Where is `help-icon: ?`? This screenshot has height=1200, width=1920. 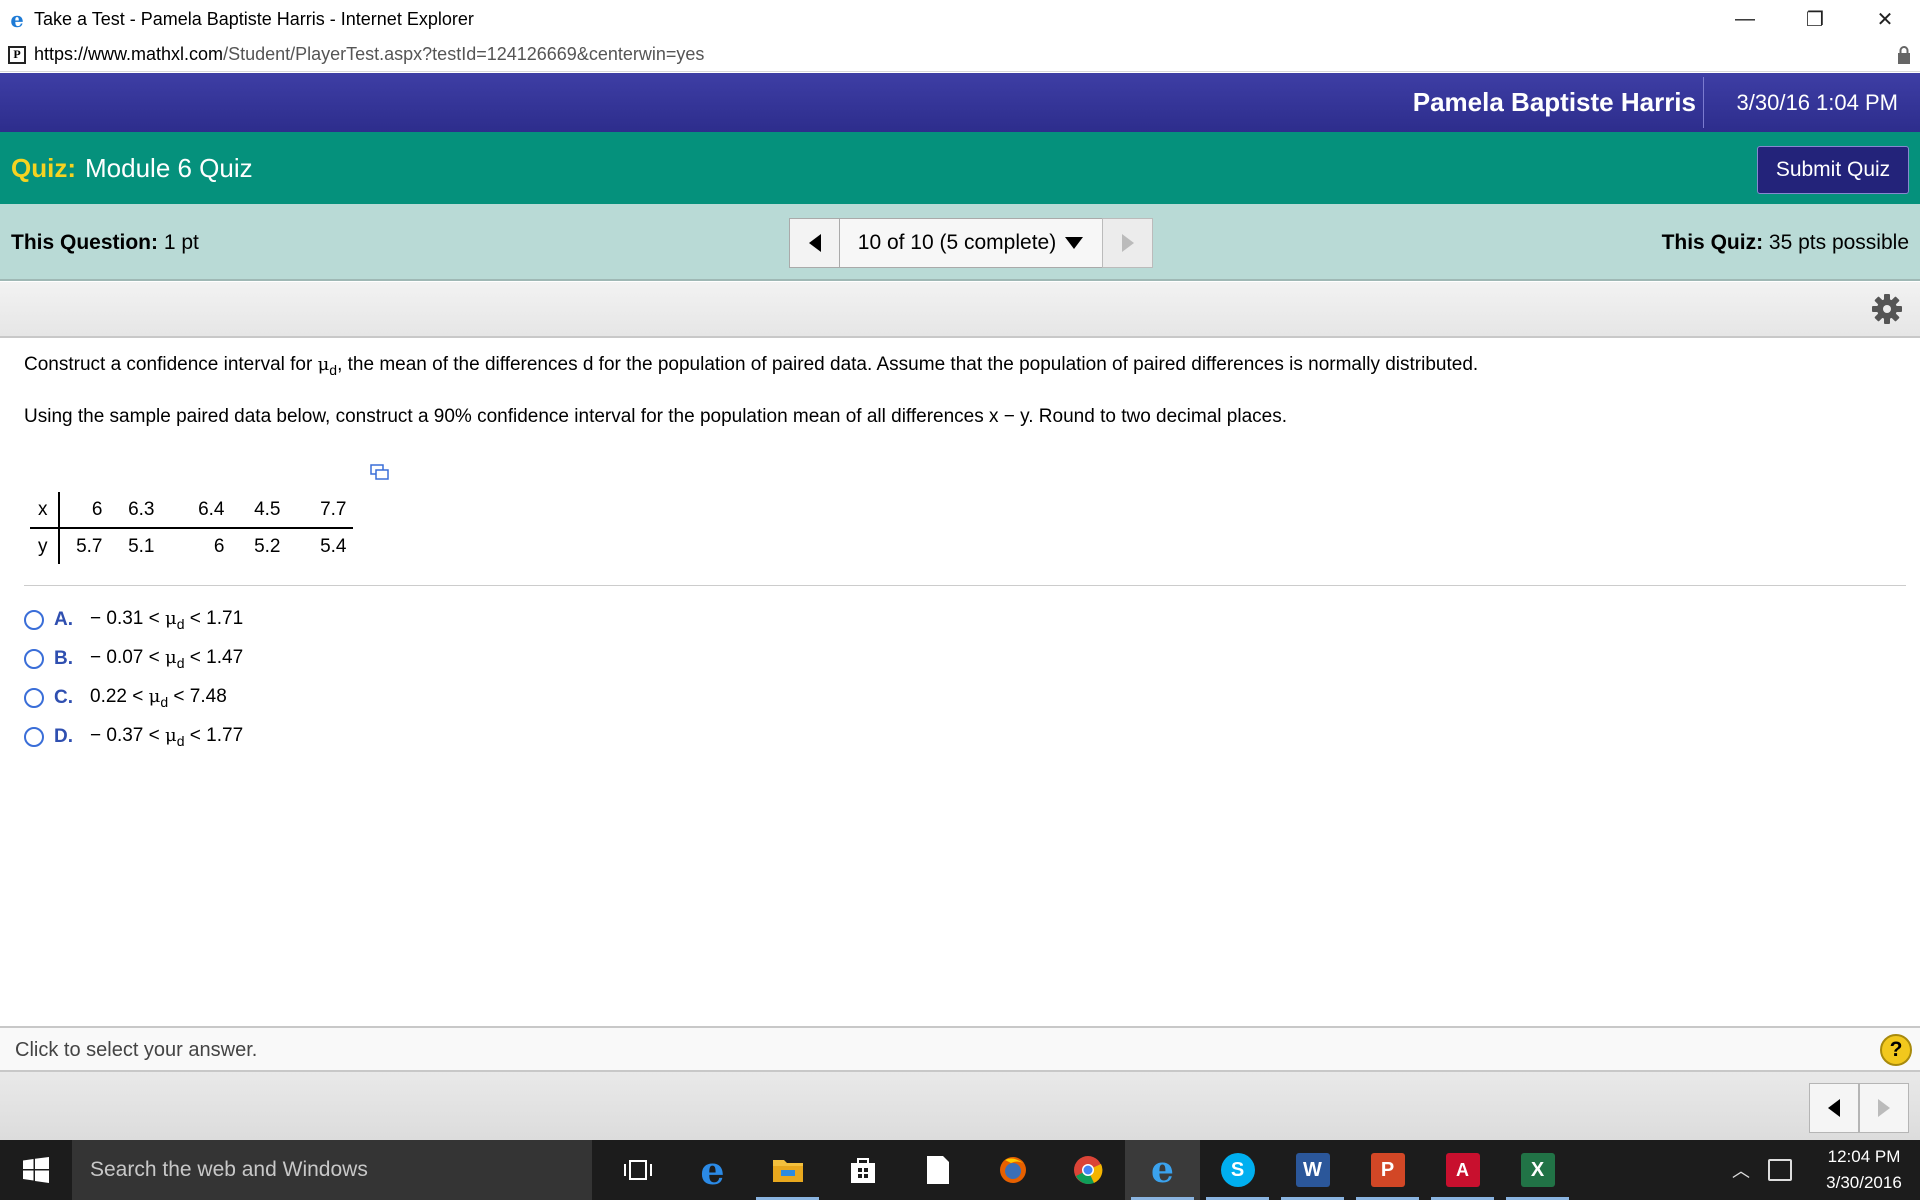
help-icon: ? is located at coordinates (1896, 1050).